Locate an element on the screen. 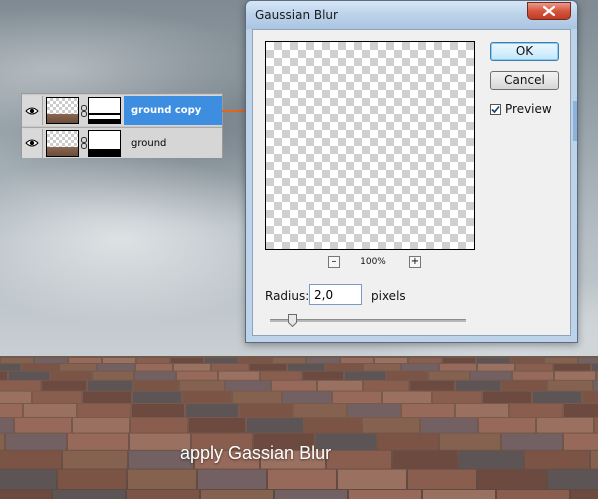 The width and height of the screenshot is (598, 499). layers-panel: ground copy ground is located at coordinates (122, 125).